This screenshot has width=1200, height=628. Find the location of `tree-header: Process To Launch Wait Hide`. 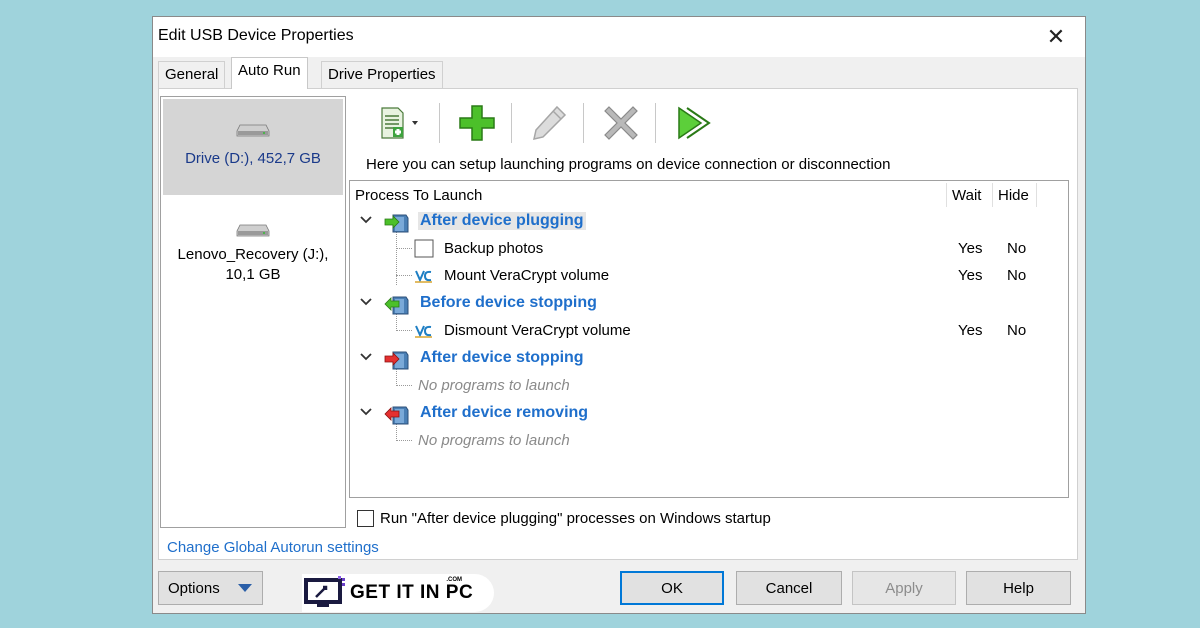

tree-header: Process To Launch Wait Hide is located at coordinates (709, 195).